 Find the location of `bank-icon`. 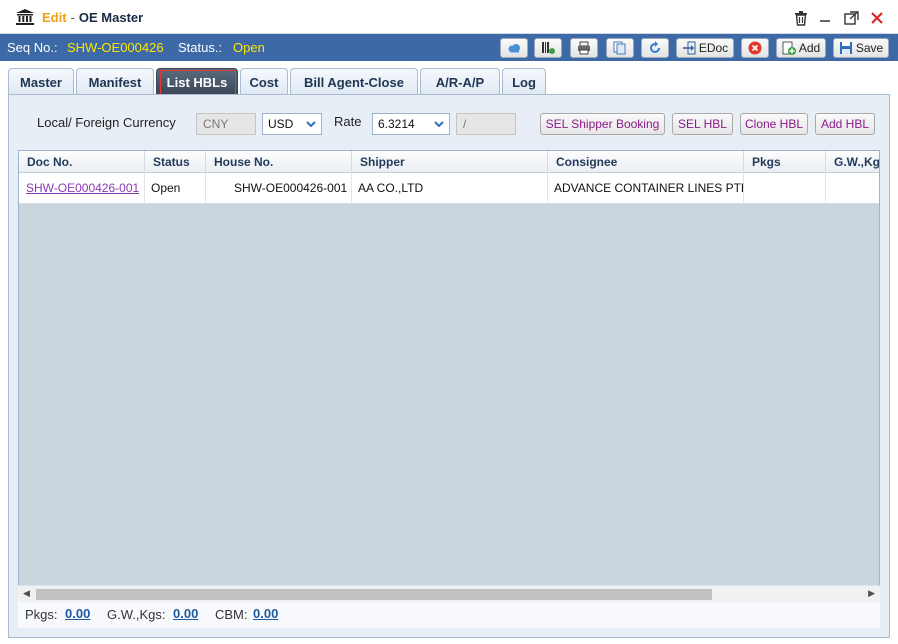

bank-icon is located at coordinates (25, 17).